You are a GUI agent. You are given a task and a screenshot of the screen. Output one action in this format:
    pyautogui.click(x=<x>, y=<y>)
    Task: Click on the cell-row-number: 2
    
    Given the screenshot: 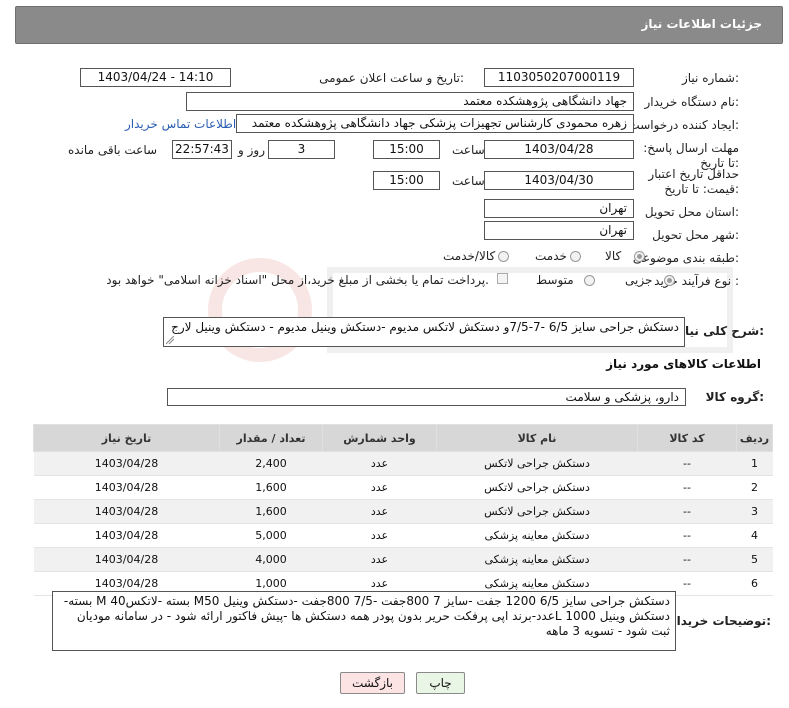 What is the action you would take?
    pyautogui.click(x=754, y=487)
    